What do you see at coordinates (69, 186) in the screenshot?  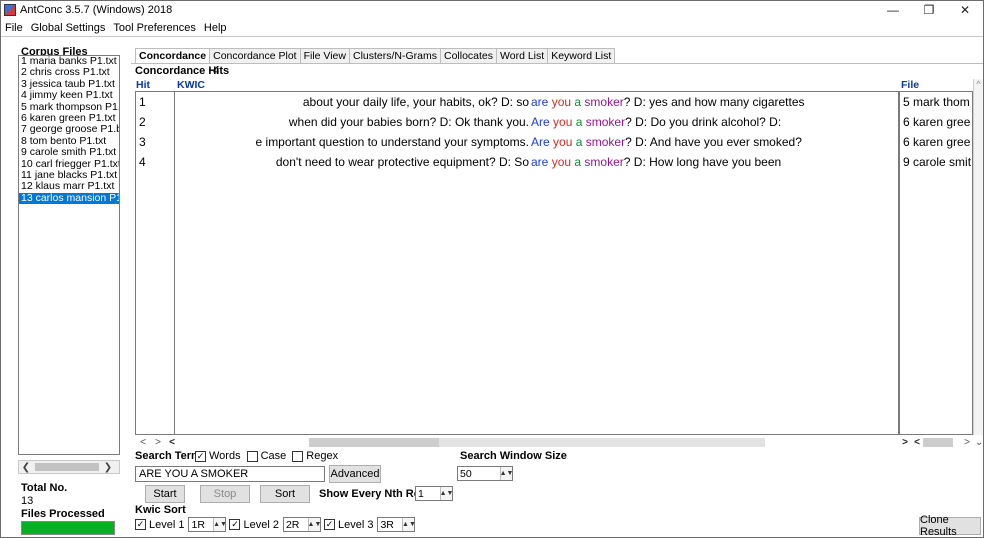 I see `corpus-file-item: 12 klaus marr P1.txt` at bounding box center [69, 186].